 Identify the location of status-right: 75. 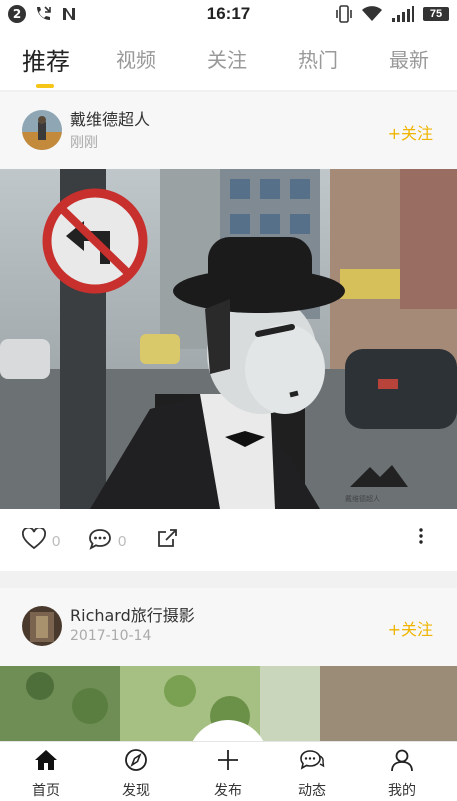
(392, 14).